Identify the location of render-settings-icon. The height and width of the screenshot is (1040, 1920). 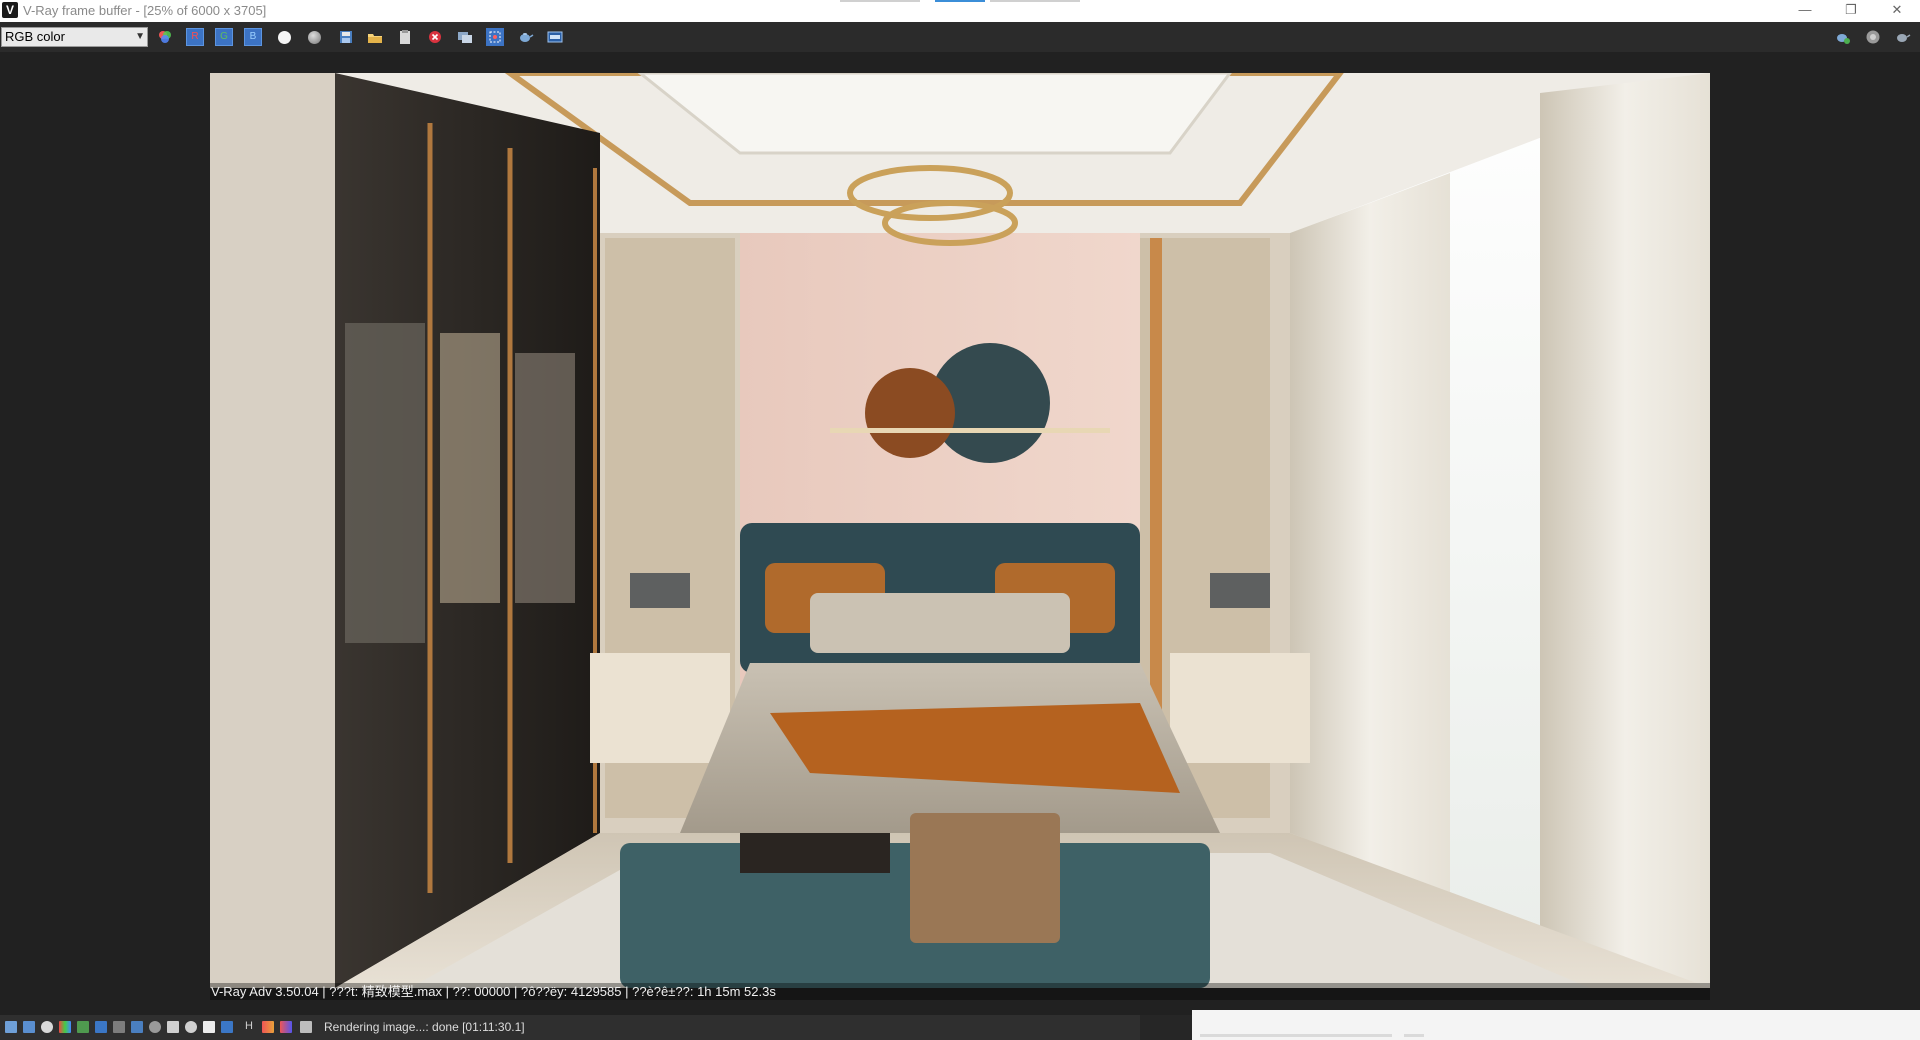
(1873, 37).